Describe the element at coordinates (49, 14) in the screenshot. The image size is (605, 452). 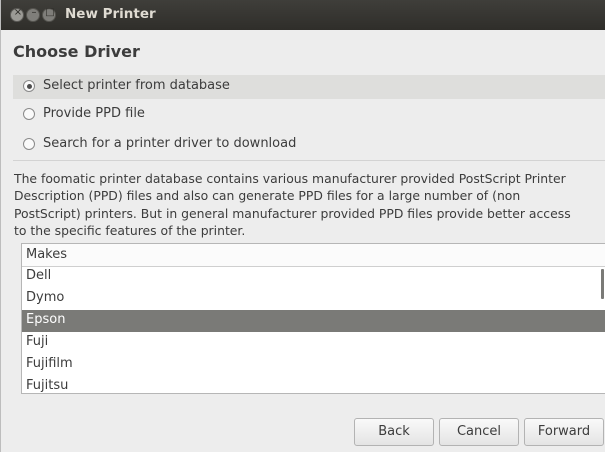
I see `maximize-icon: □` at that location.